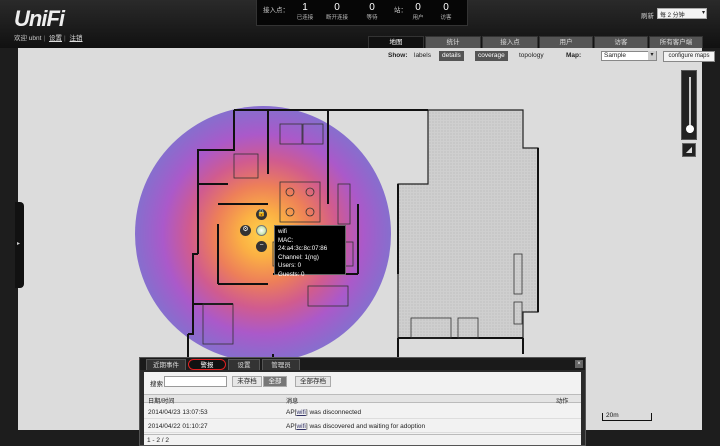  Describe the element at coordinates (281, 364) in the screenshot. I see `tab-admins: 管理员` at that location.